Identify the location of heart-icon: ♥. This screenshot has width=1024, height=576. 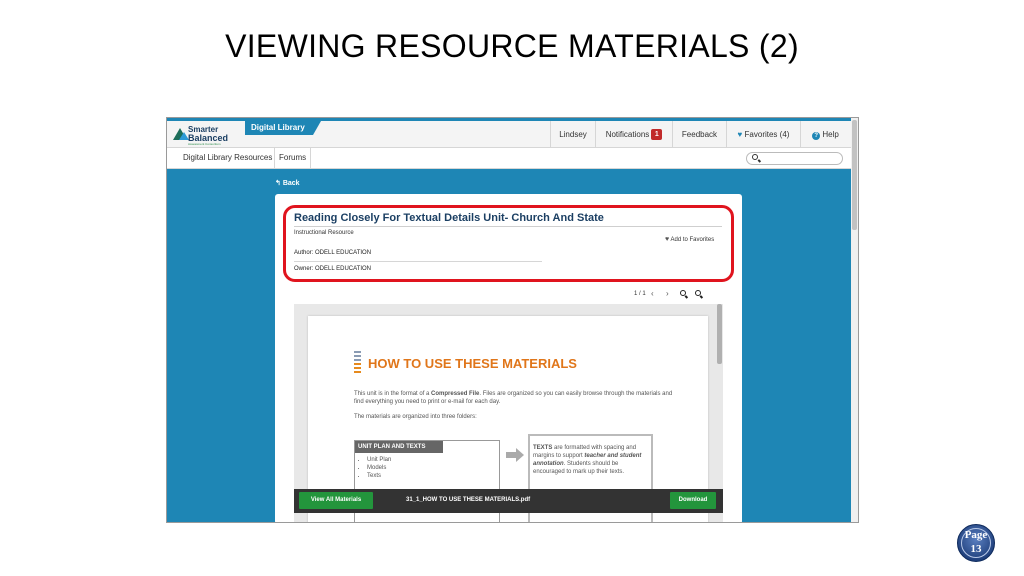
(740, 134).